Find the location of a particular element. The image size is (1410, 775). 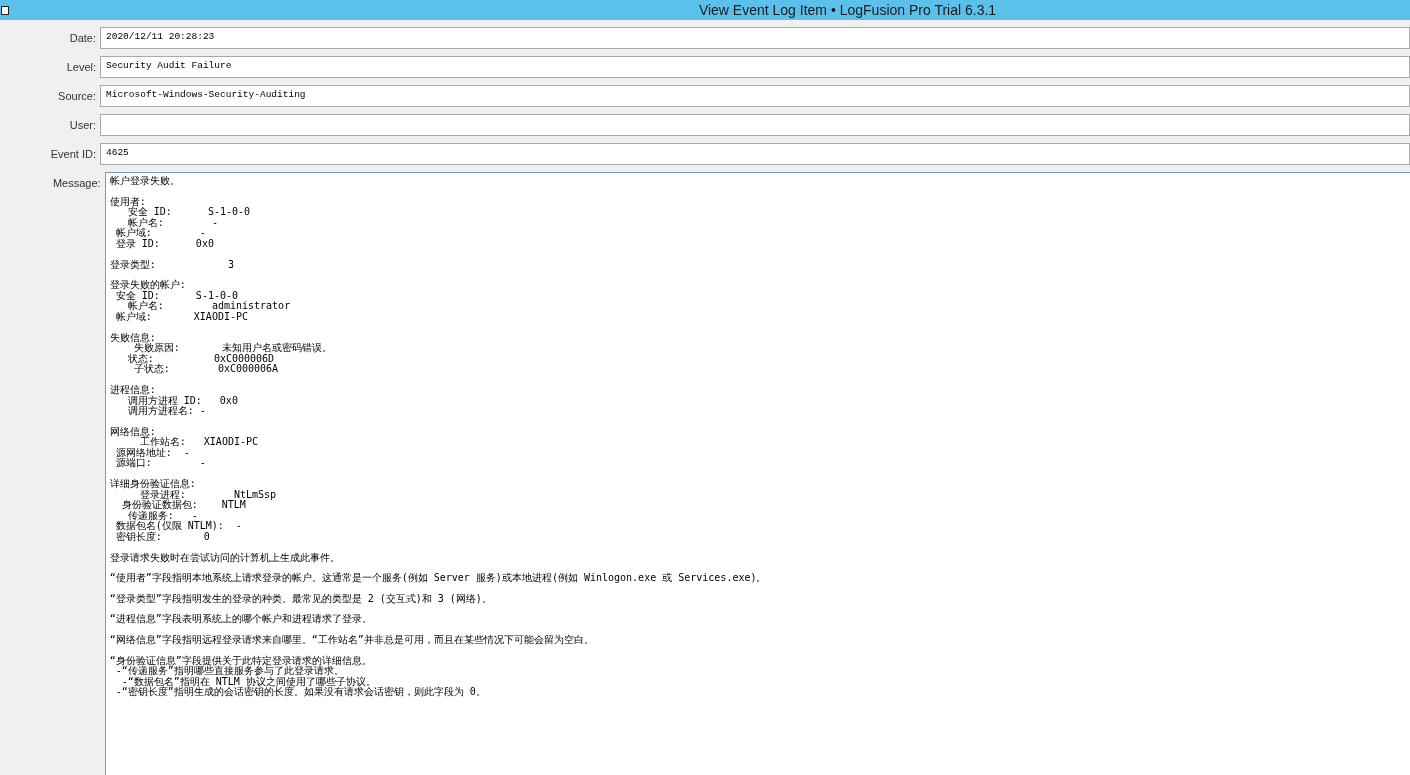

message-line: 登录进程: NtLmSsp is located at coordinates (208, 495).